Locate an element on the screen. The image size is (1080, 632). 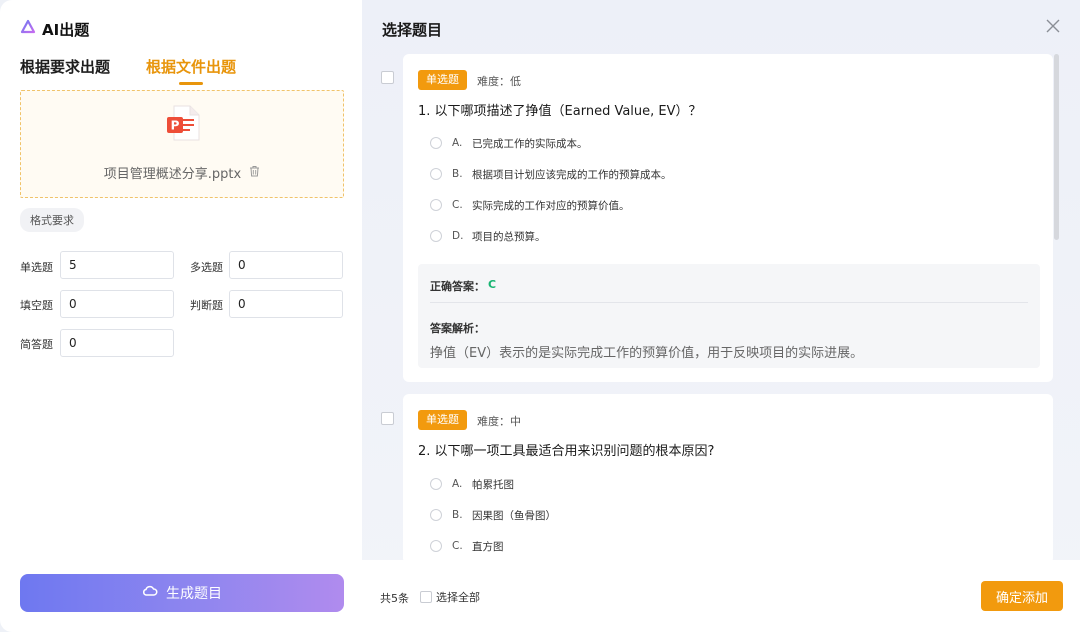
question-2-checkbox is located at coordinates (387, 418).